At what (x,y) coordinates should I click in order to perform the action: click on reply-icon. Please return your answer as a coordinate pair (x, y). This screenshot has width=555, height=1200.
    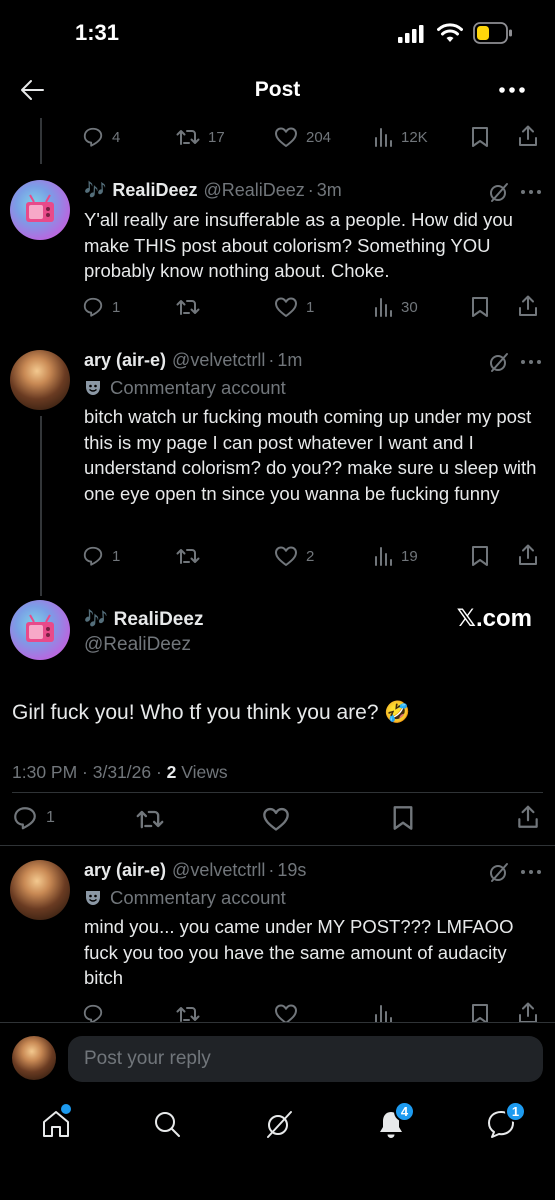
    Looking at the image, I should click on (93, 556).